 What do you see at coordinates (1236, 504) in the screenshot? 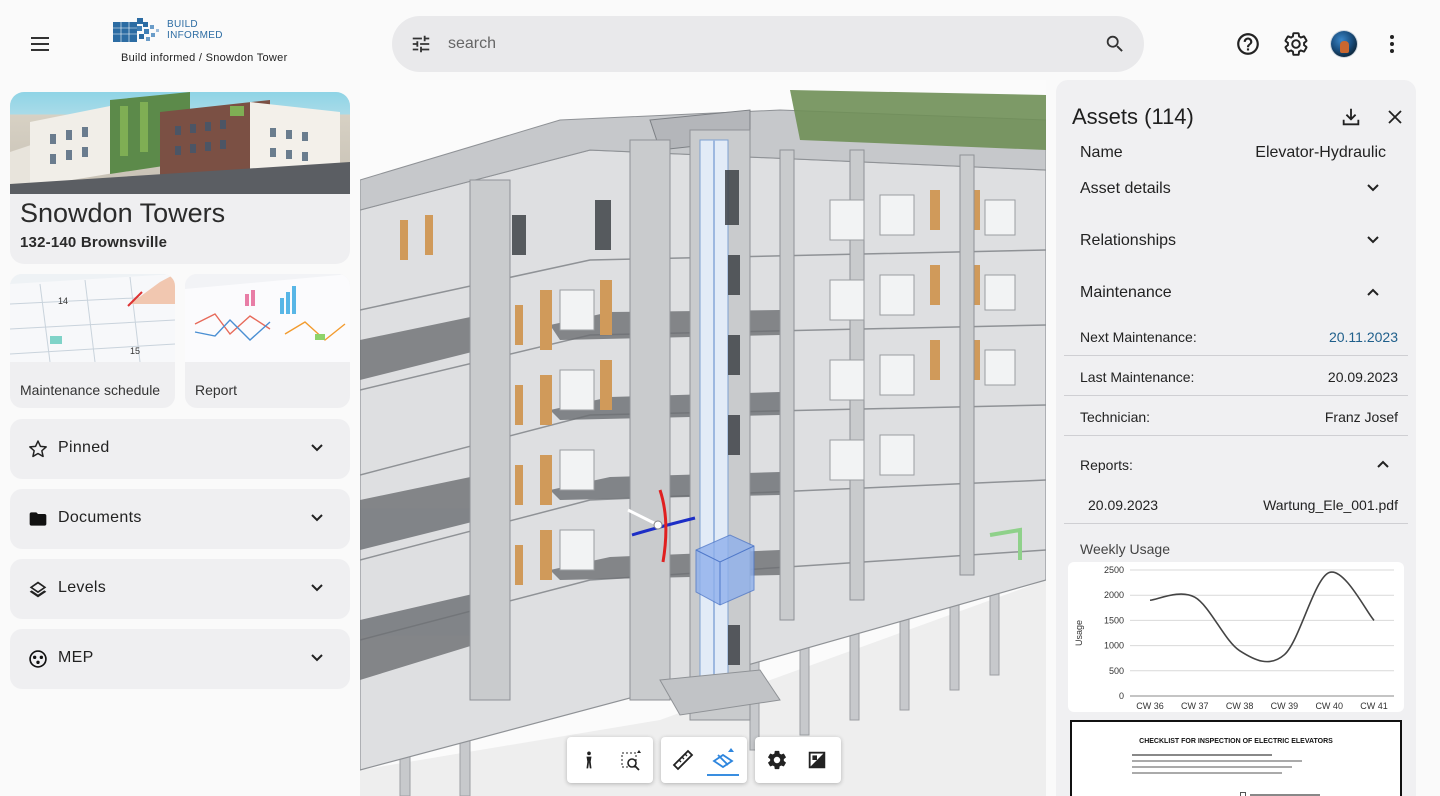
I see `report-item: 20.09.2023 Wartung_Ele_001.pdf` at bounding box center [1236, 504].